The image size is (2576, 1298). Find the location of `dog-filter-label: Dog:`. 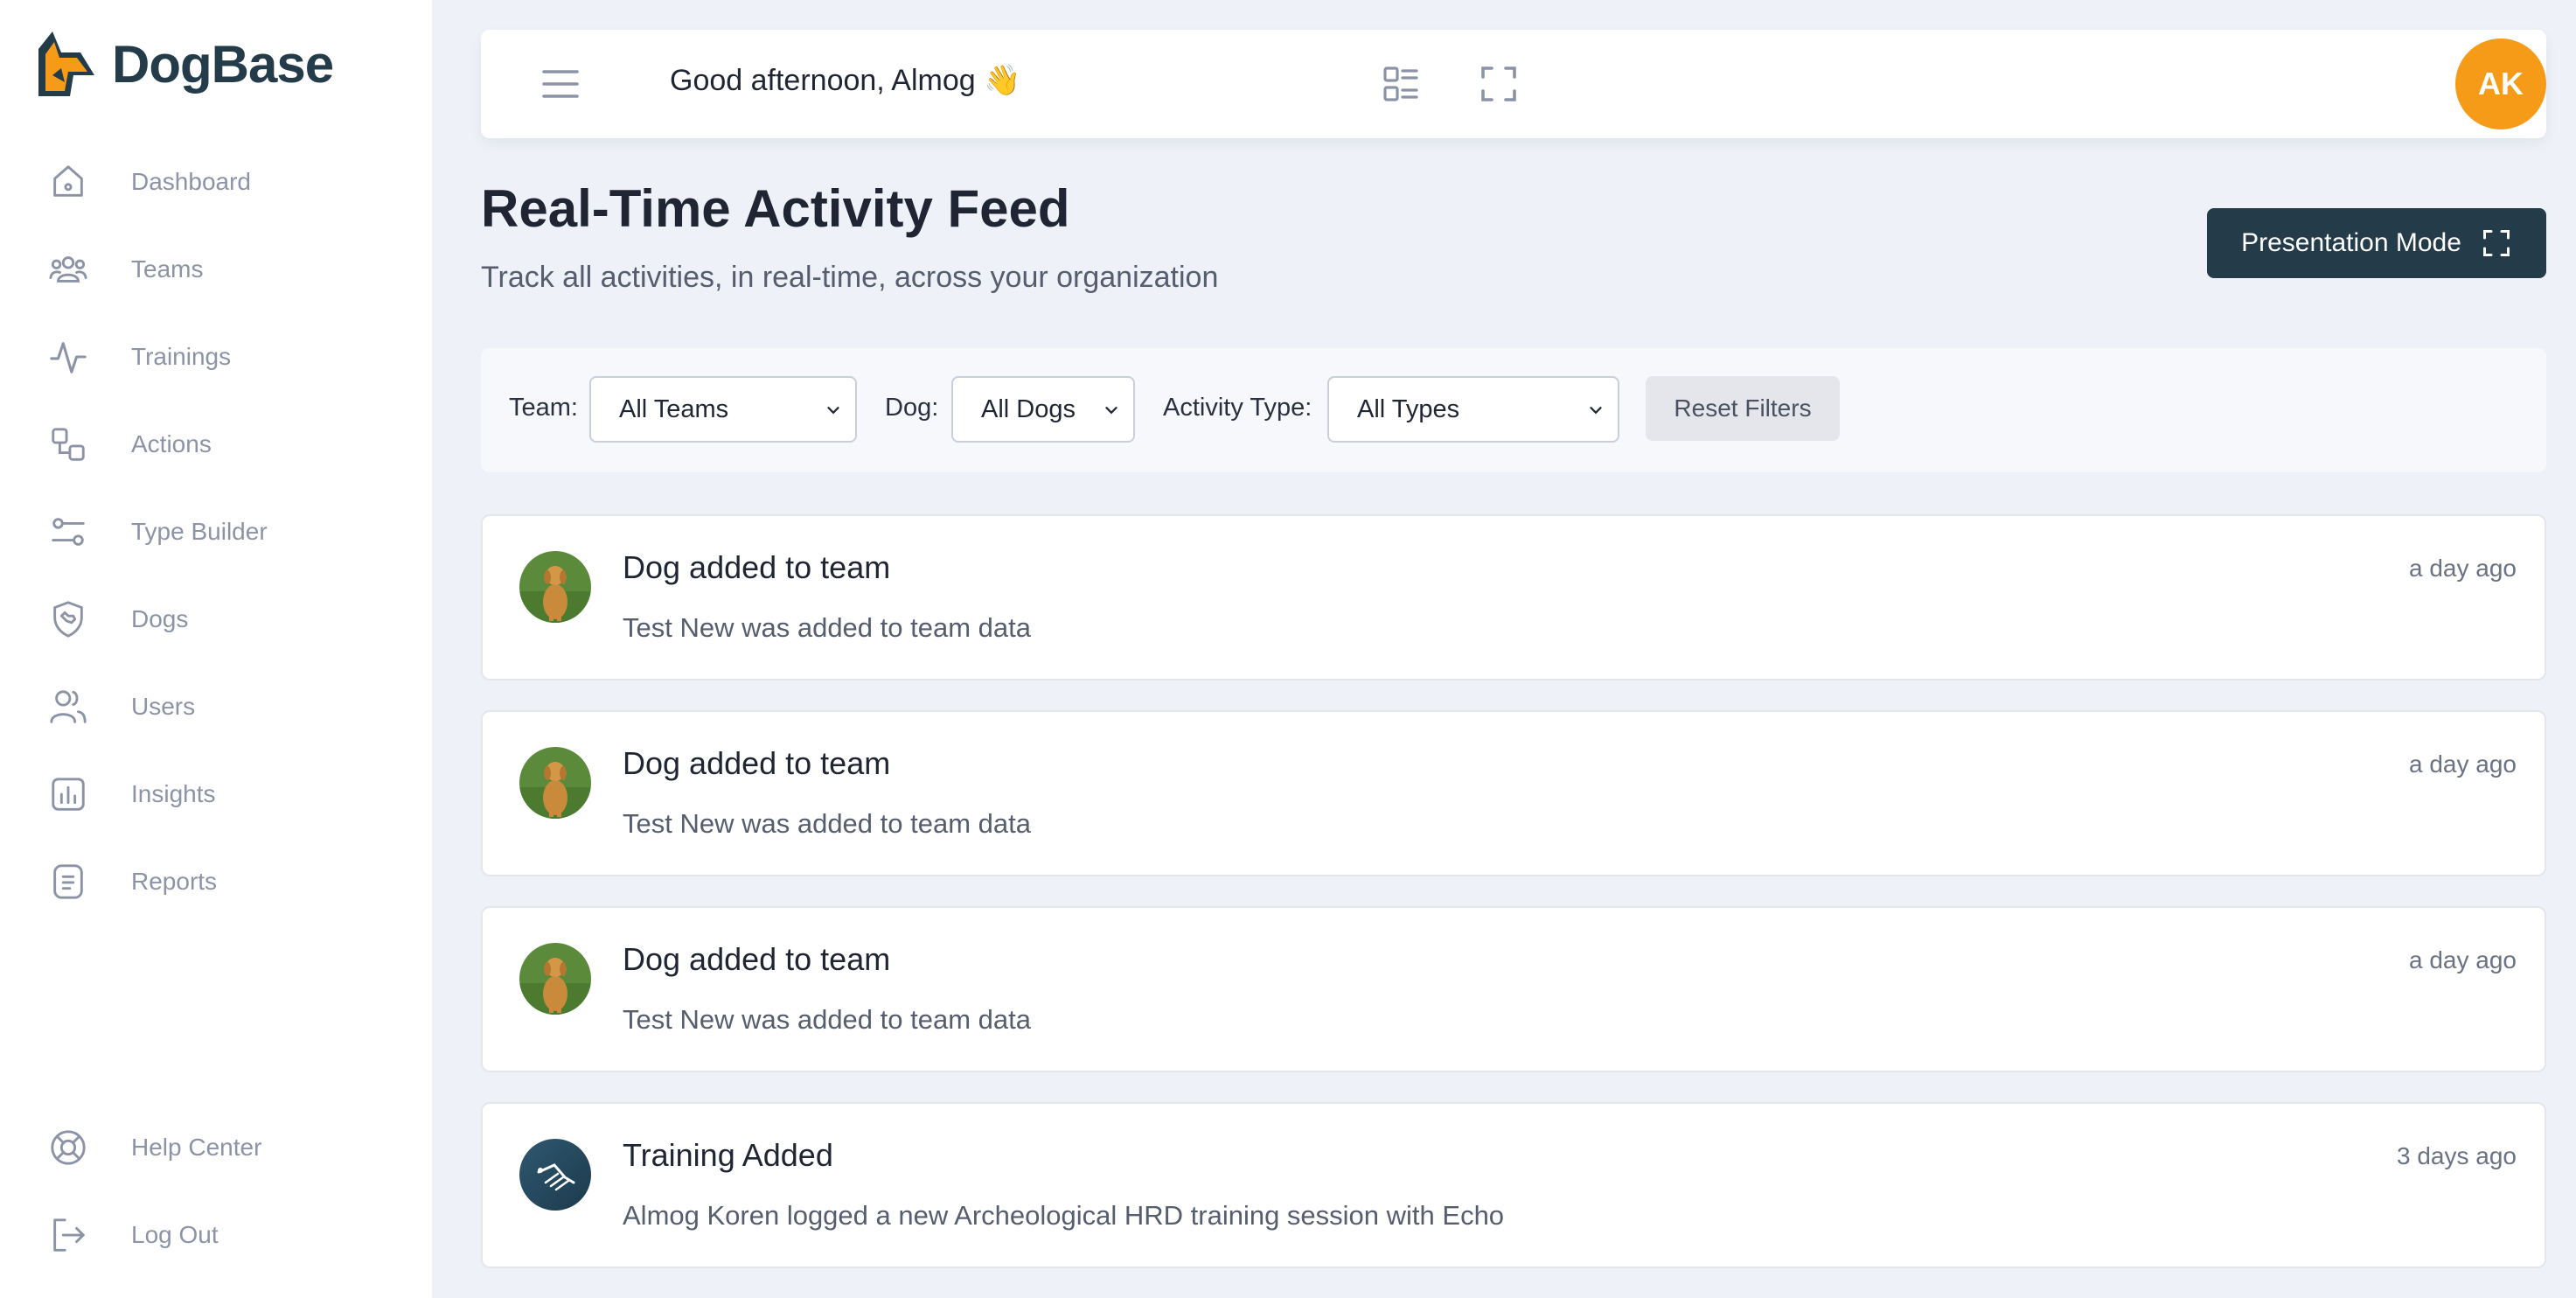

dog-filter-label: Dog: is located at coordinates (912, 408).